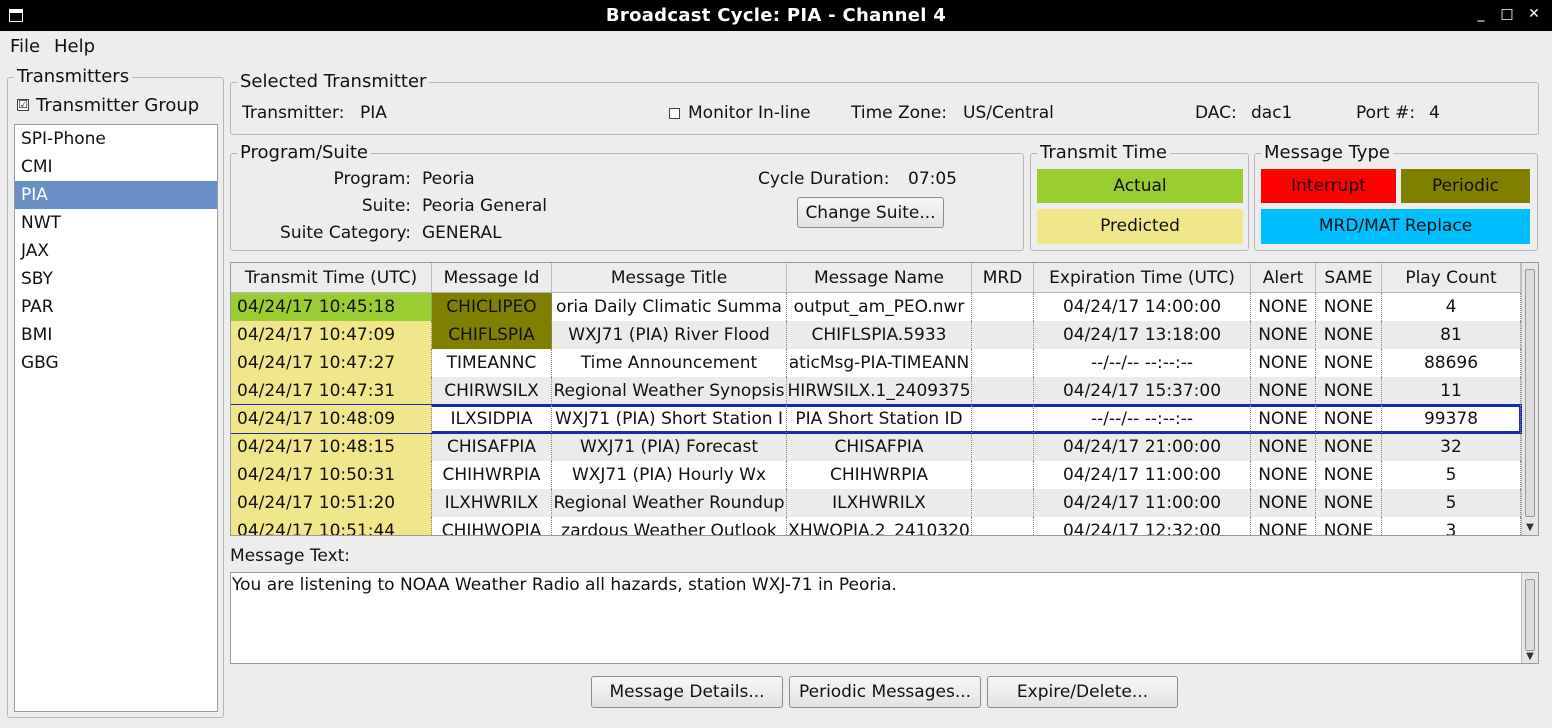 This screenshot has height=728, width=1552. What do you see at coordinates (116, 167) in the screenshot?
I see `transmitter-item: CMI` at bounding box center [116, 167].